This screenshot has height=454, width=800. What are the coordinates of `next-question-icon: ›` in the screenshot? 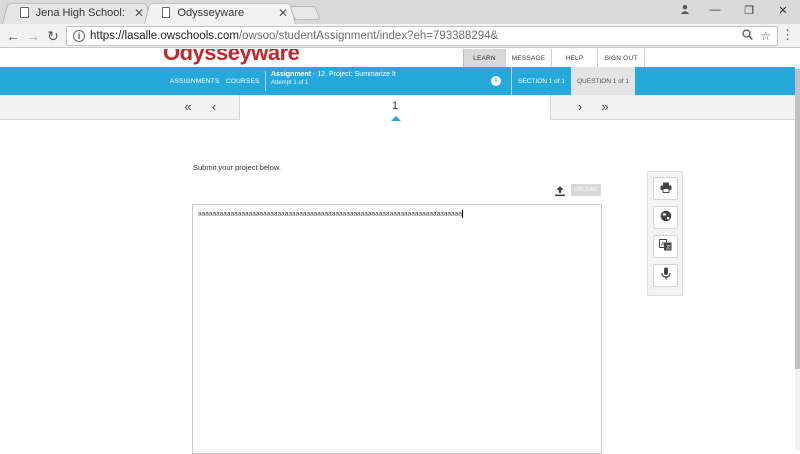 It's located at (580, 106).